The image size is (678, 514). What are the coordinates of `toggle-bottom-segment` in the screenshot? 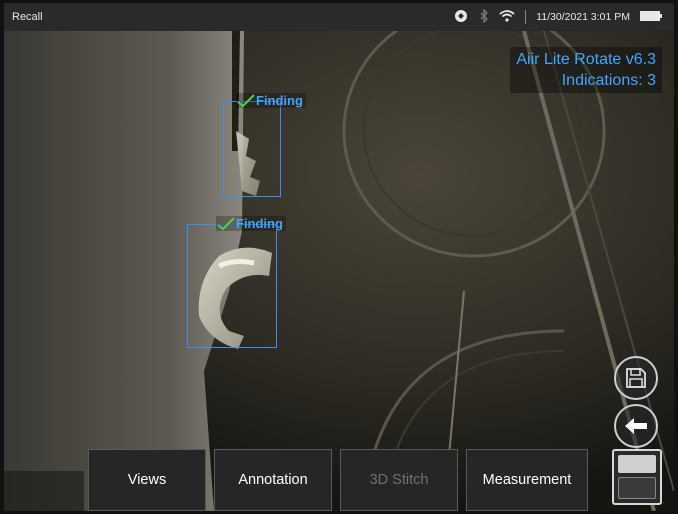 It's located at (637, 488).